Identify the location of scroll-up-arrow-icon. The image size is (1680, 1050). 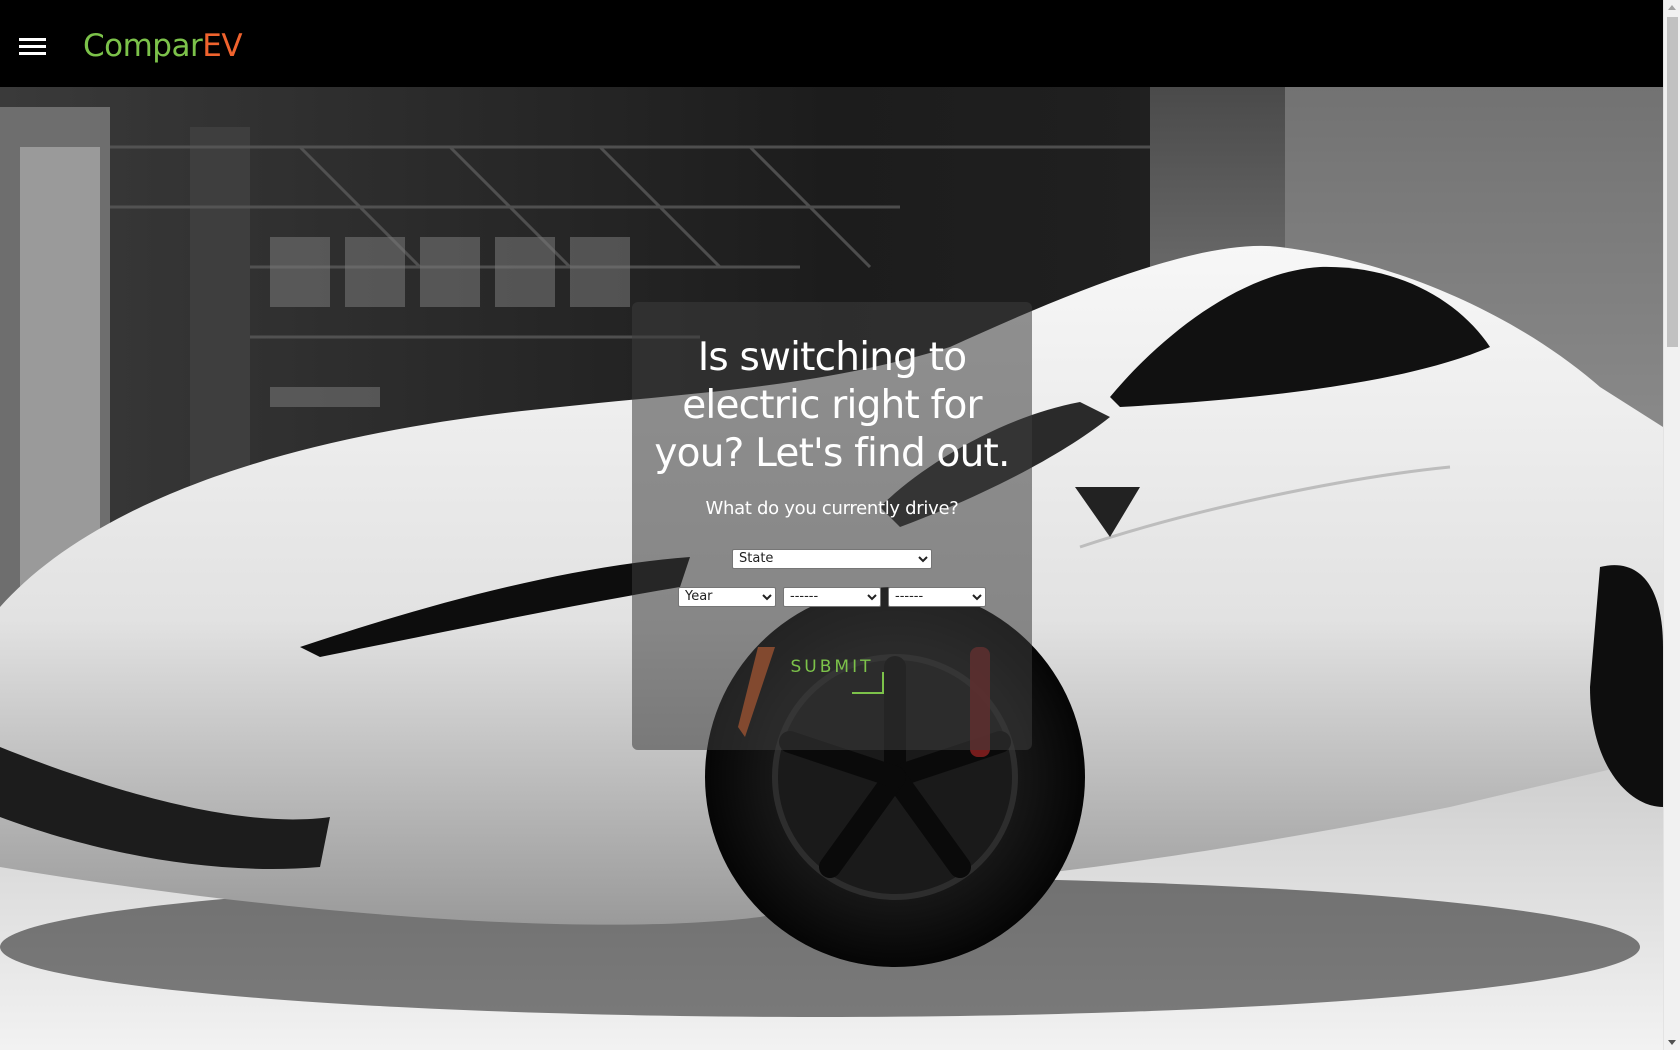
(1672, 7).